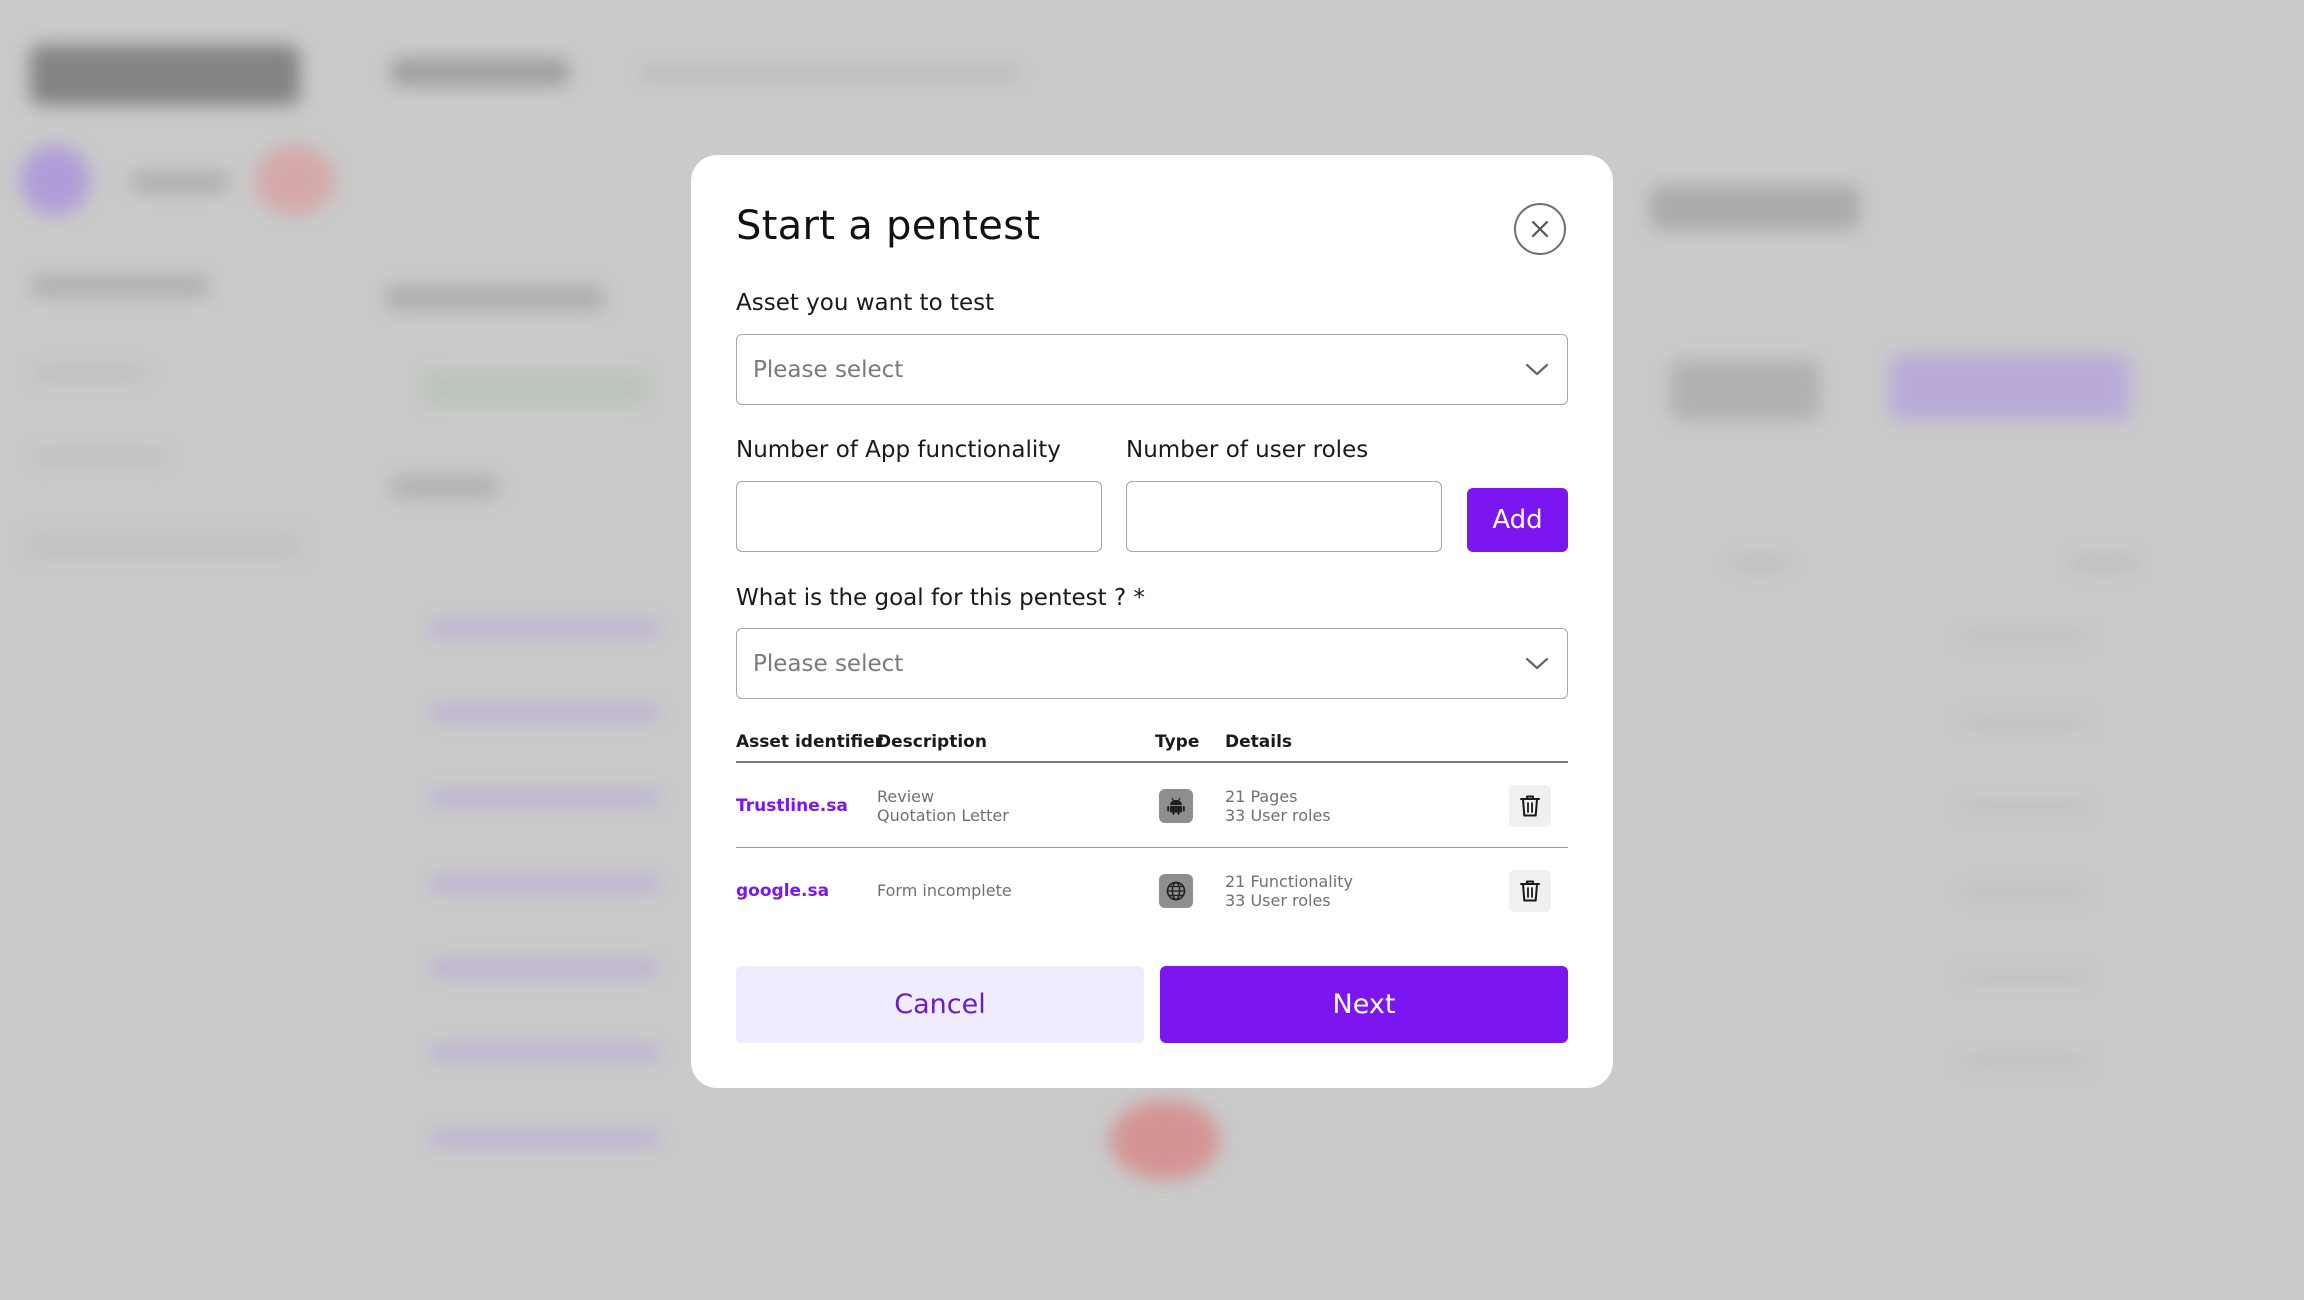  What do you see at coordinates (810, 742) in the screenshot?
I see `header-asset-identifier: Asset identifier` at bounding box center [810, 742].